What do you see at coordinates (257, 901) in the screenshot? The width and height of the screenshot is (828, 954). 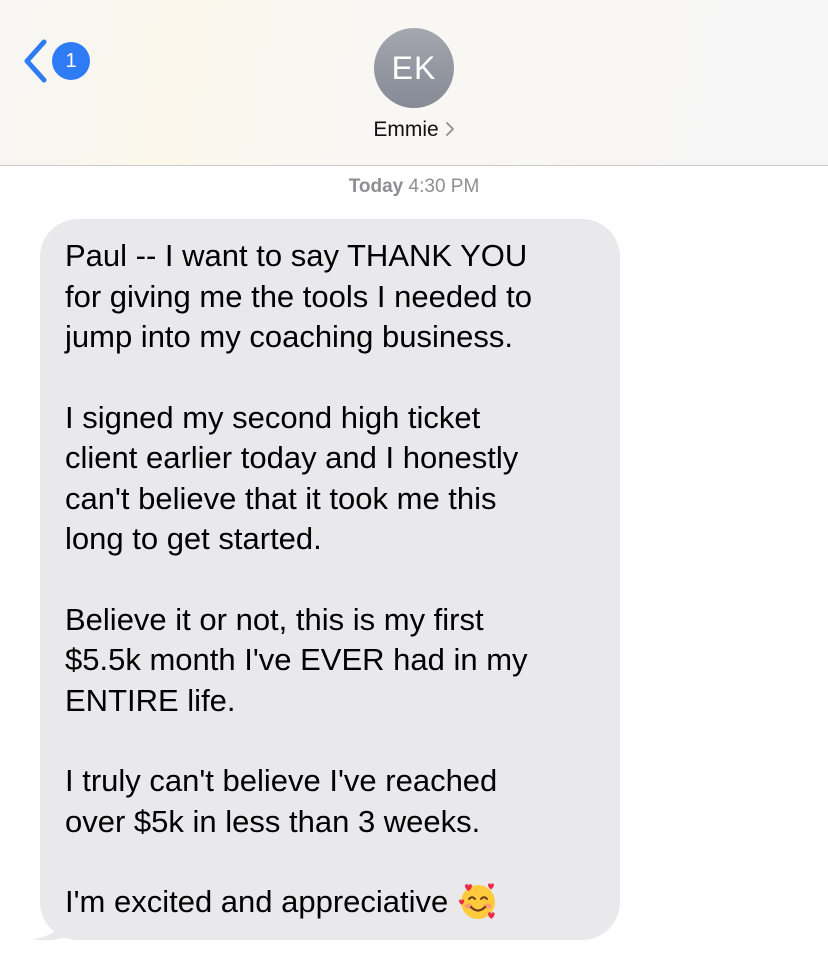 I see `message-line: I'm excited and appreciative` at bounding box center [257, 901].